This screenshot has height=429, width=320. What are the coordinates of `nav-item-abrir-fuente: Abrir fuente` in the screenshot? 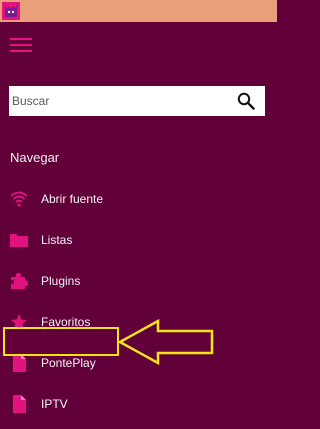 It's located at (138, 198).